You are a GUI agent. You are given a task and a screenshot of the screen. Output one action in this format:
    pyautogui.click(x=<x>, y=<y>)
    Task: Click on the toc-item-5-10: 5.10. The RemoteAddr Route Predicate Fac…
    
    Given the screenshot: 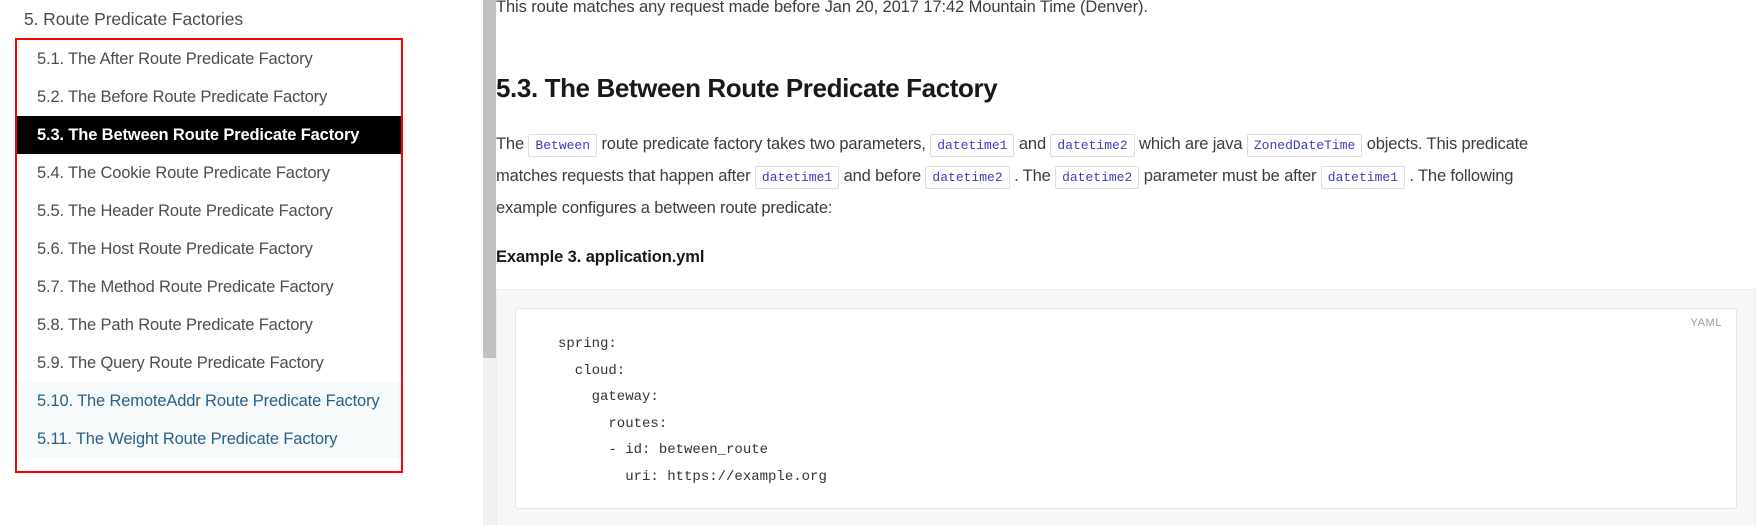 What is the action you would take?
    pyautogui.click(x=209, y=401)
    